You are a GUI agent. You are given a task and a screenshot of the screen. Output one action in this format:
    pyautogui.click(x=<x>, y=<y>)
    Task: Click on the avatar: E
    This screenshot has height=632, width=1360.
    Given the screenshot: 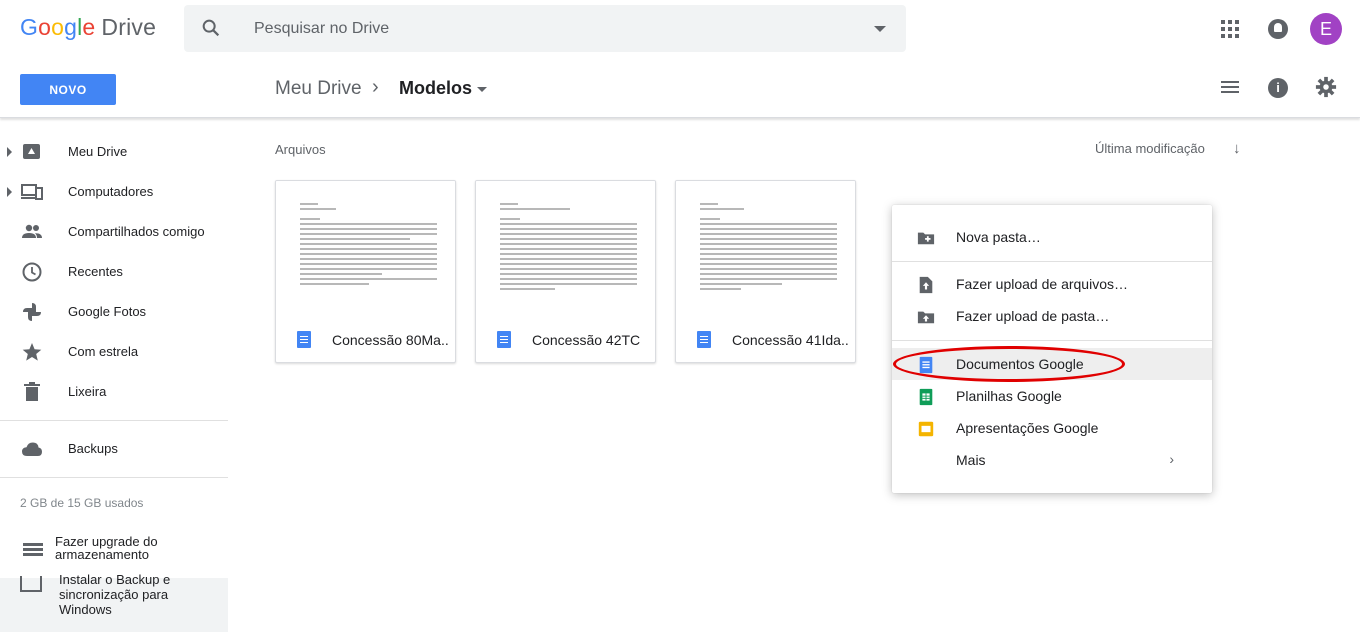 What is the action you would take?
    pyautogui.click(x=1326, y=29)
    